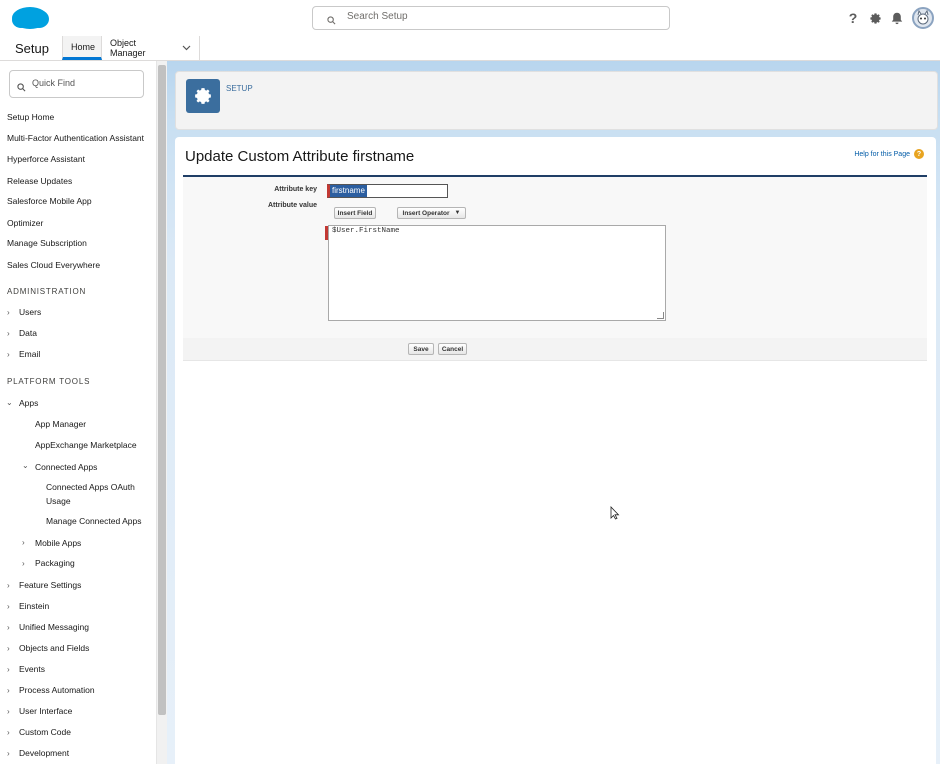 The width and height of the screenshot is (940, 764). Describe the element at coordinates (128, 48) in the screenshot. I see `tab-object-manager-label: Object Manager` at that location.